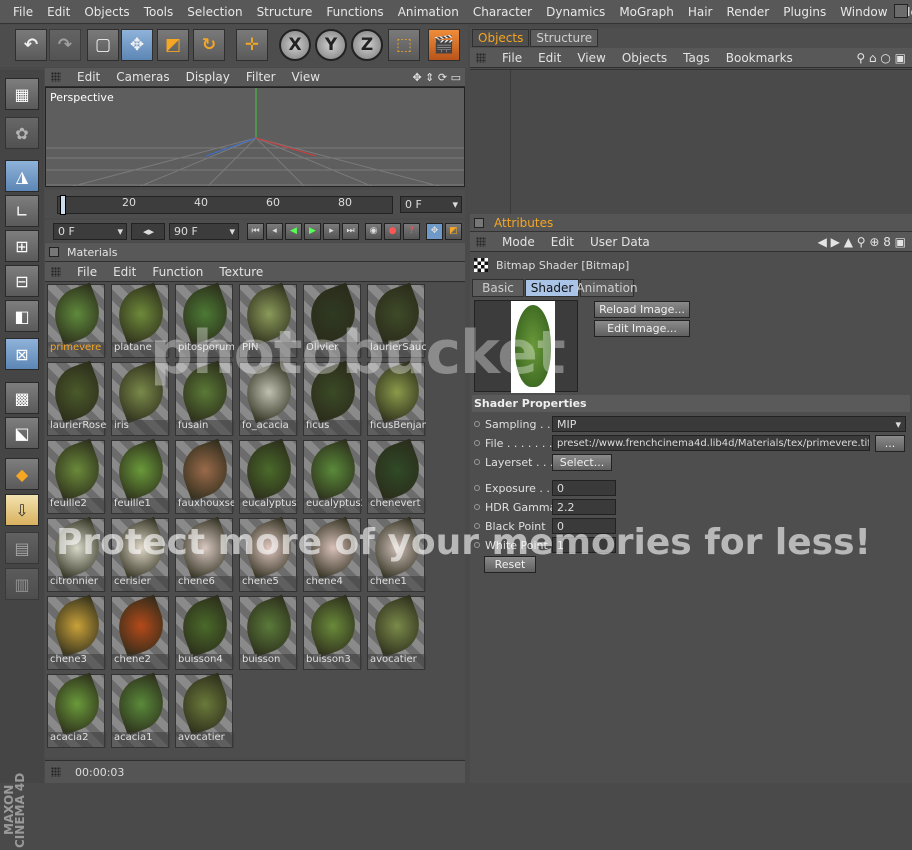 The image size is (912, 850). I want to click on viewport-menu-view: View, so click(306, 77).